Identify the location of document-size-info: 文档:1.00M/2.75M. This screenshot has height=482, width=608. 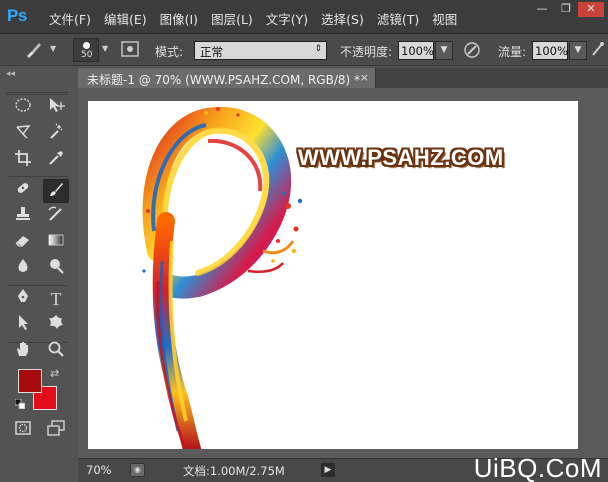
(234, 471).